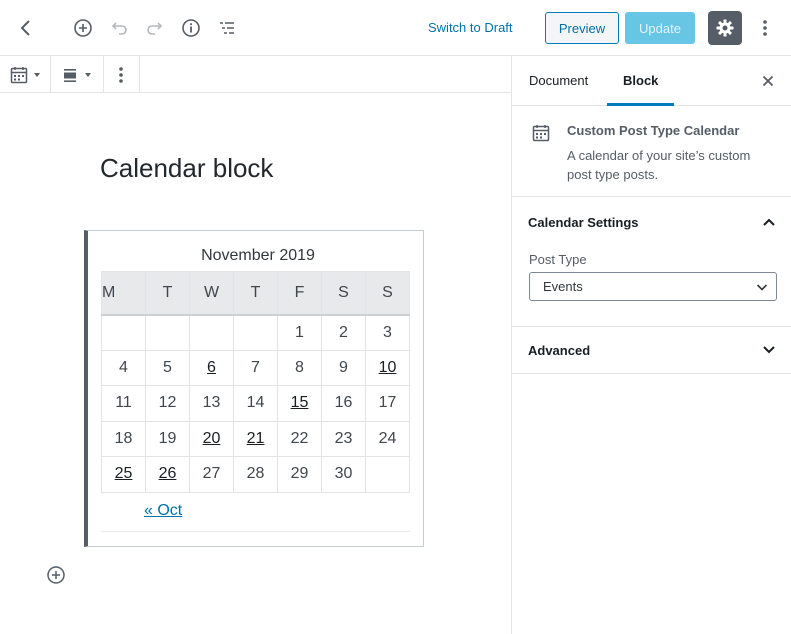  I want to click on calendar-day: 15, so click(299, 403).